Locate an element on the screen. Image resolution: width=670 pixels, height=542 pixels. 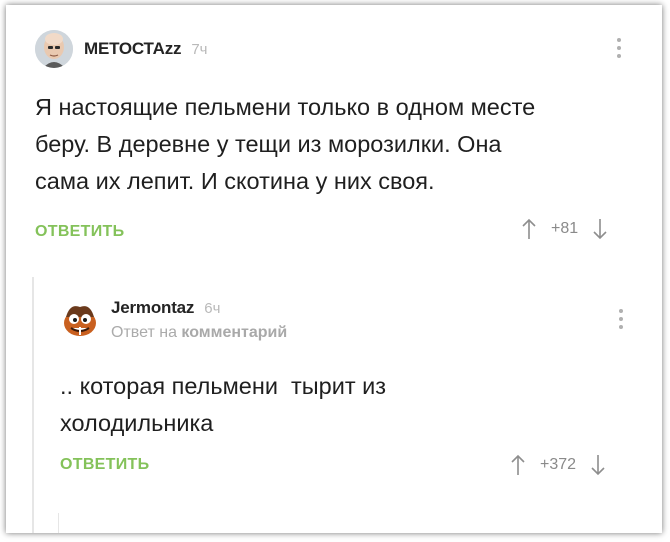
author-row: МЕТОСТАzz 7ч is located at coordinates (146, 49).